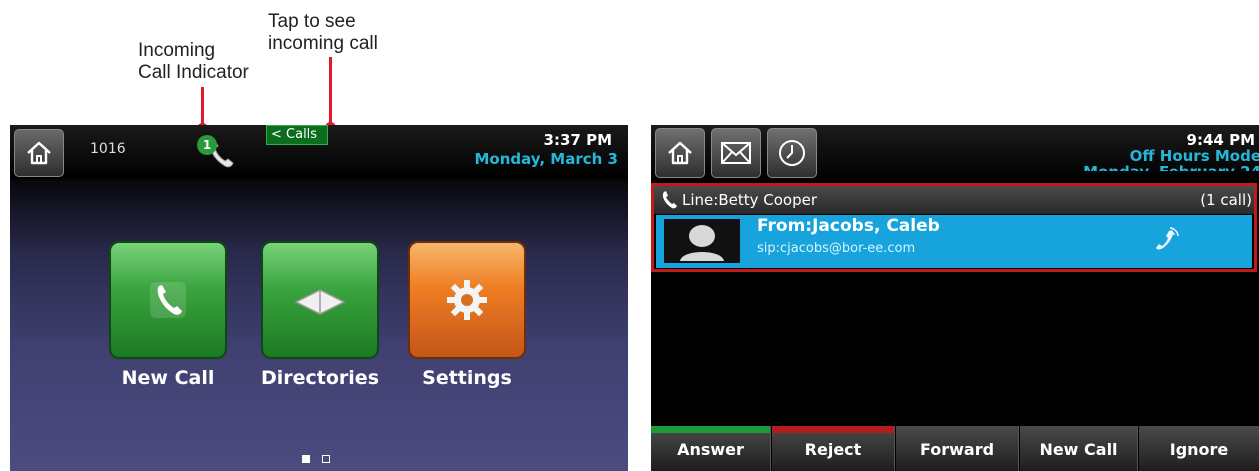 This screenshot has width=1259, height=471. I want to click on softkey-bar: Answer Reject Forward New Call Ignore, so click(955, 448).